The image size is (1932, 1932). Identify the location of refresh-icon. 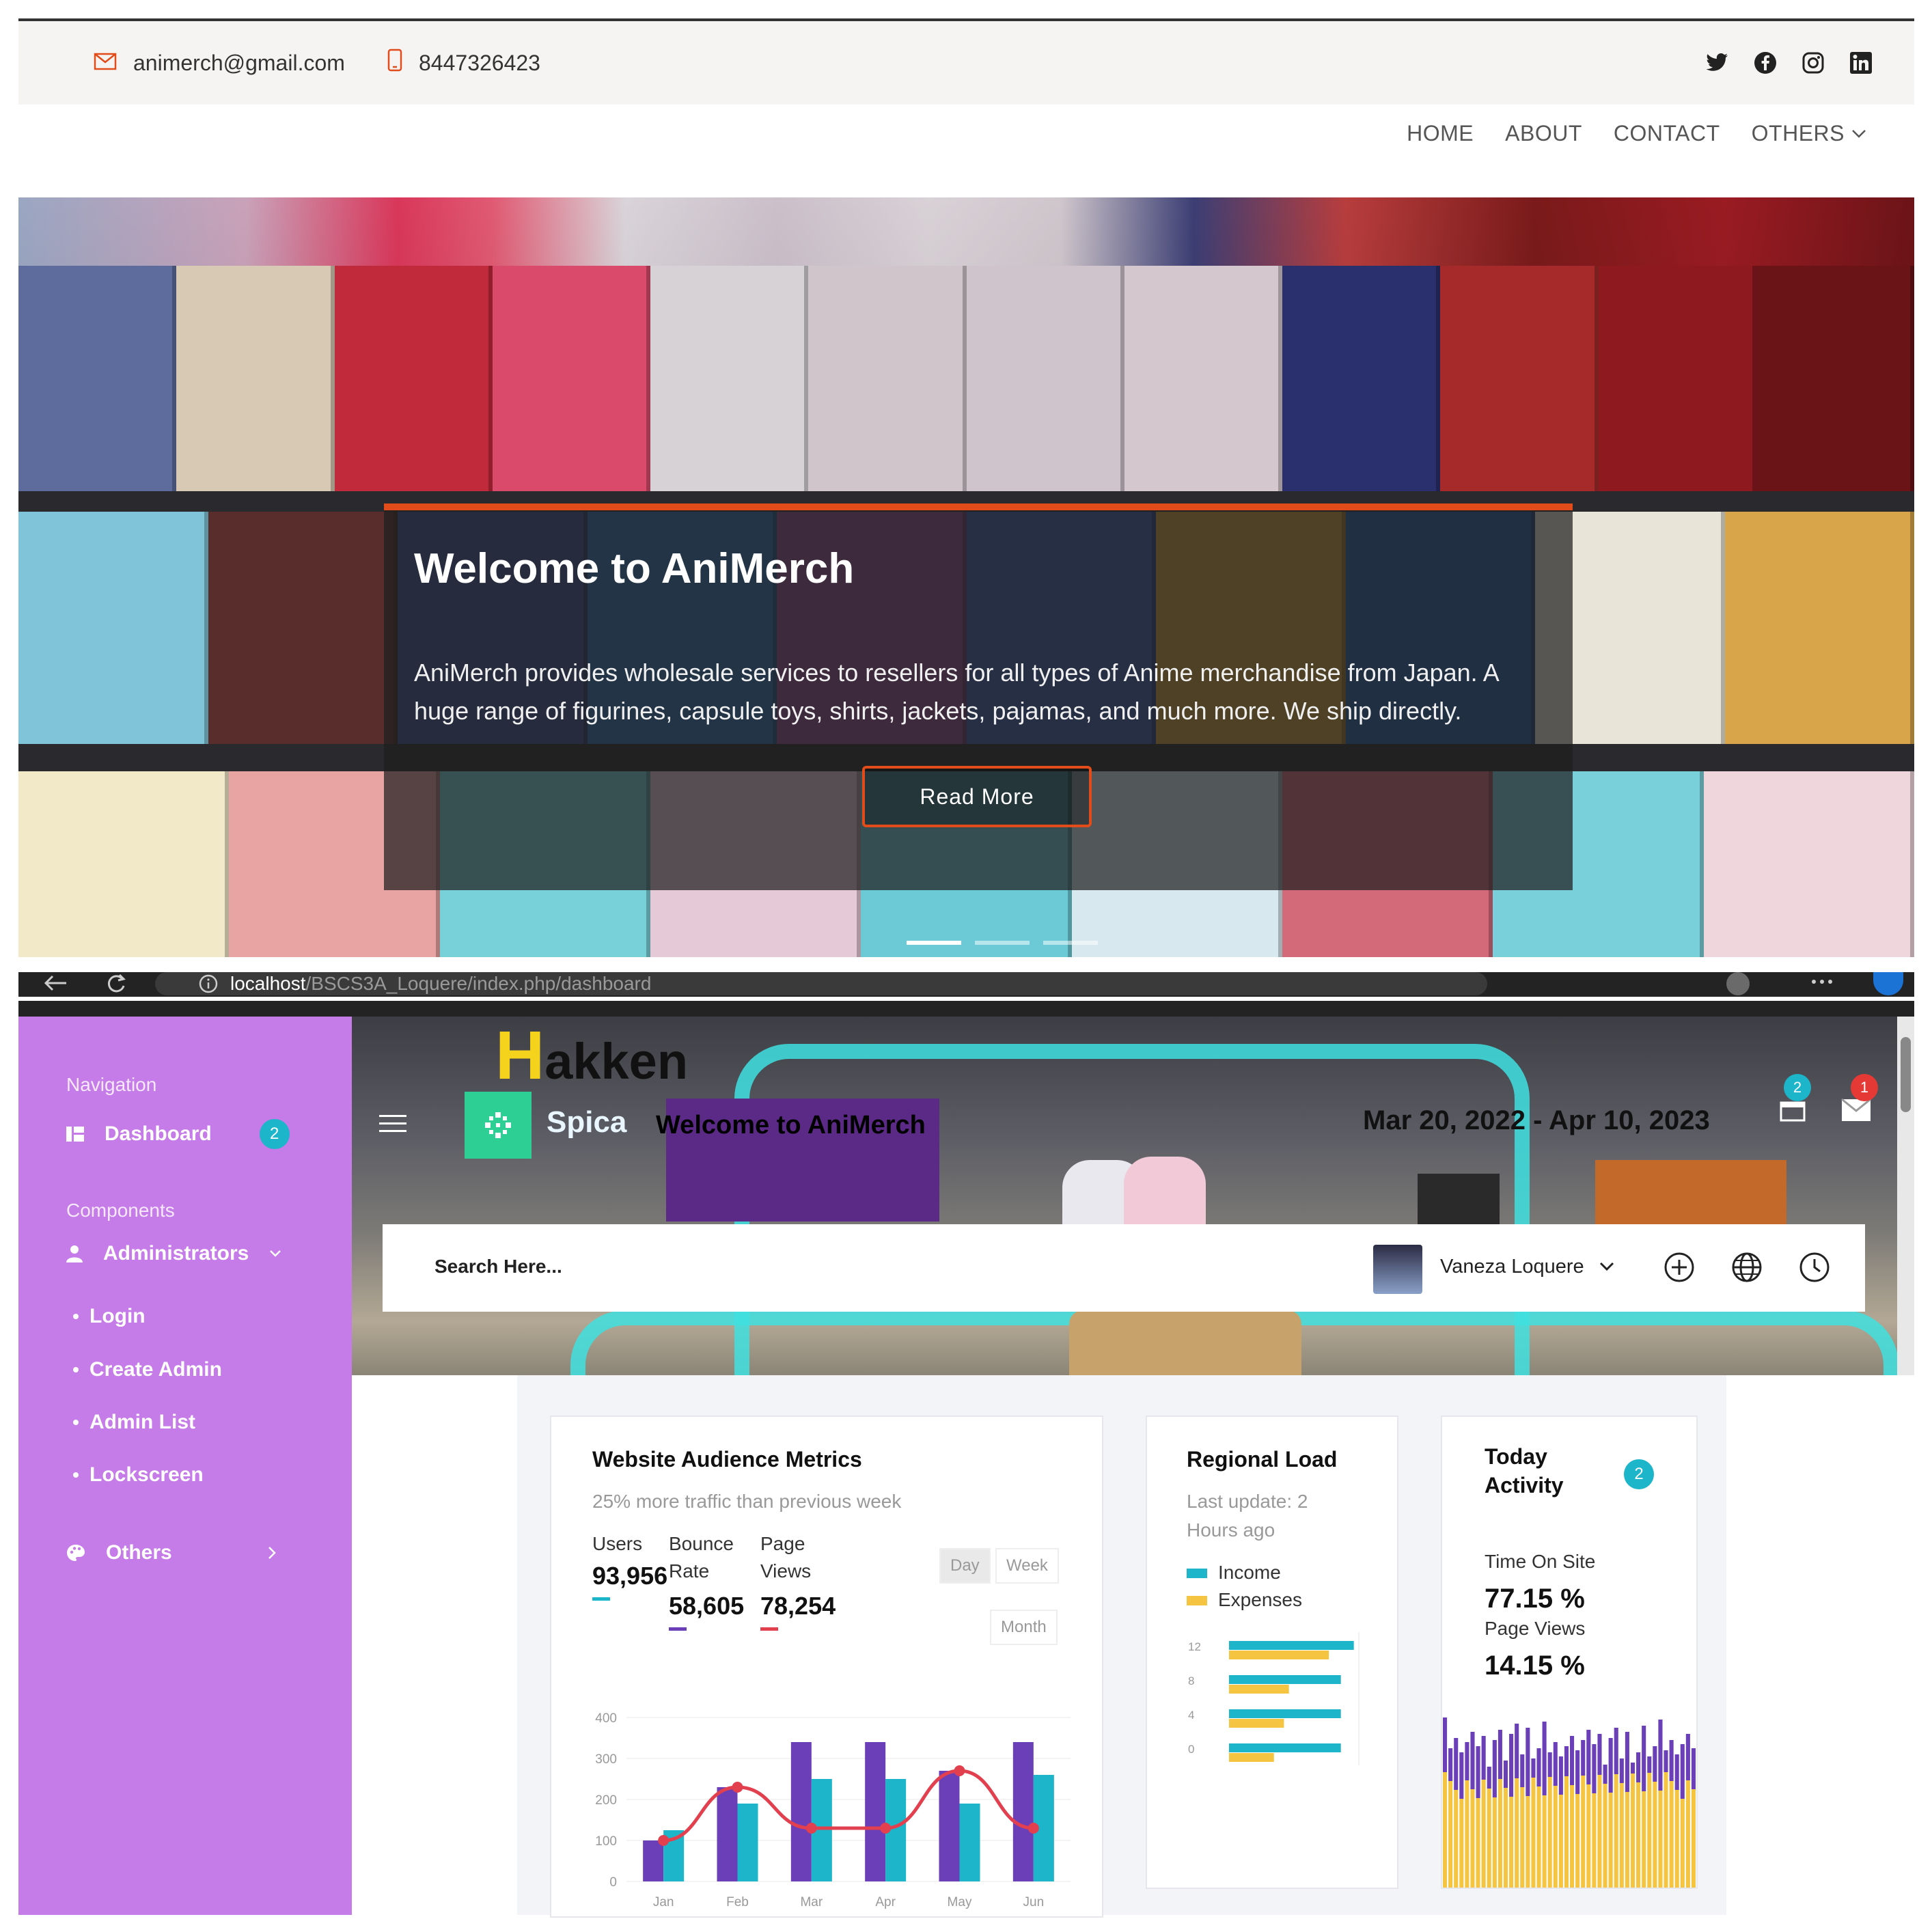
(116, 984).